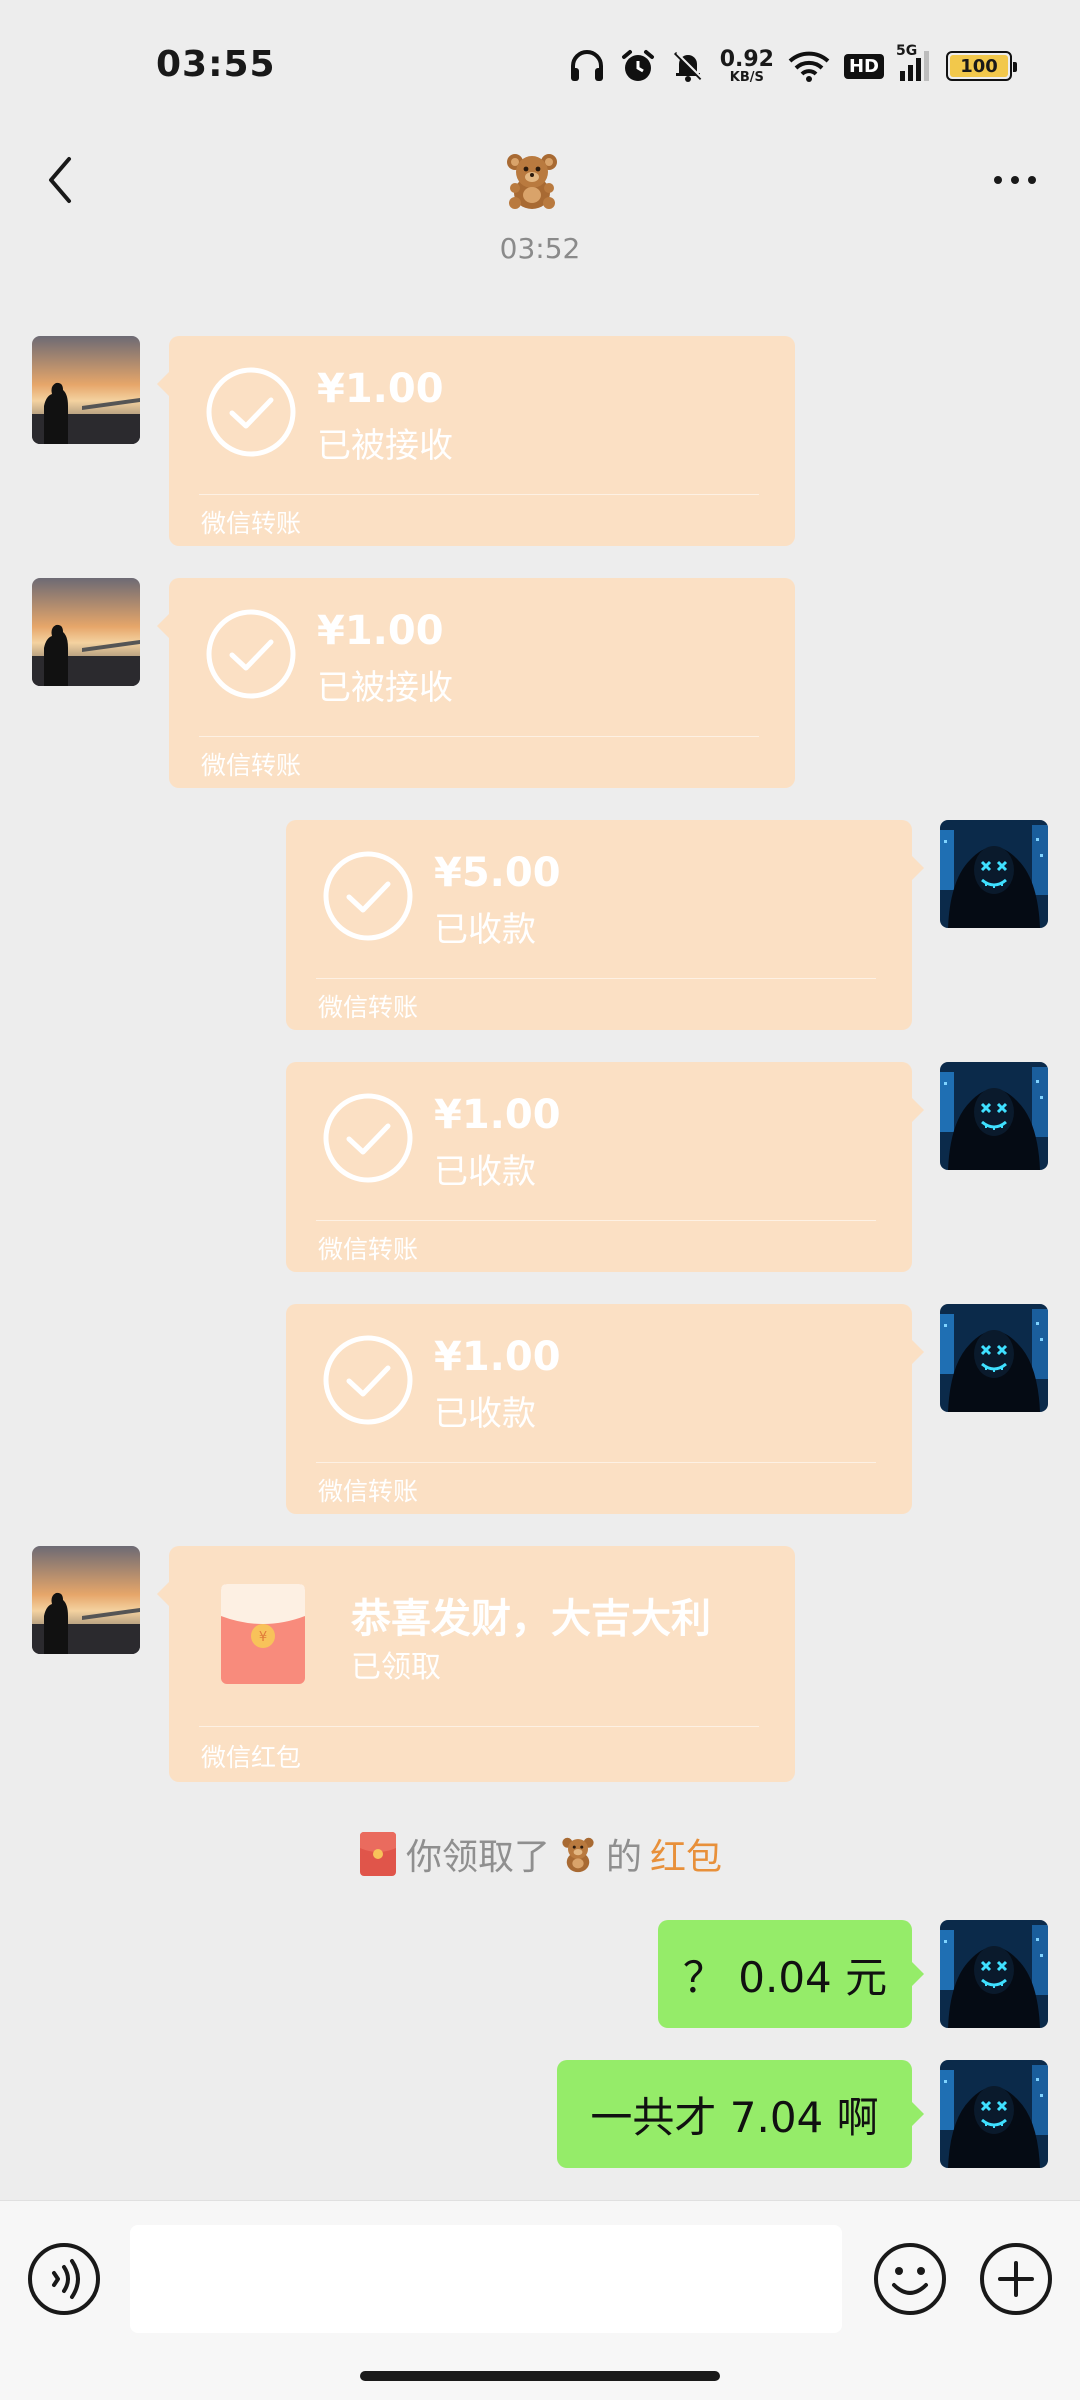 Image resolution: width=1080 pixels, height=2400 pixels. I want to click on battery-icon: 100, so click(981, 66).